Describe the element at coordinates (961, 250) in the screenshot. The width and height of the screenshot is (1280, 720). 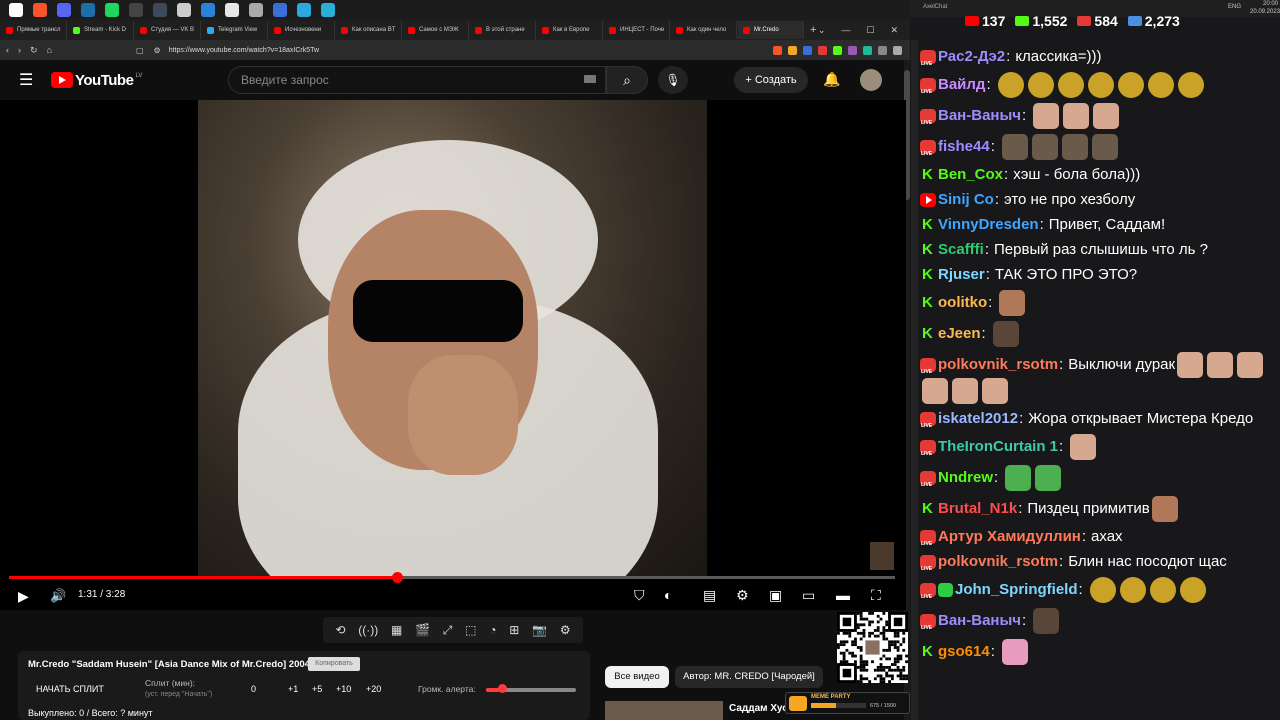
I see `chat-username: Scafffi` at that location.